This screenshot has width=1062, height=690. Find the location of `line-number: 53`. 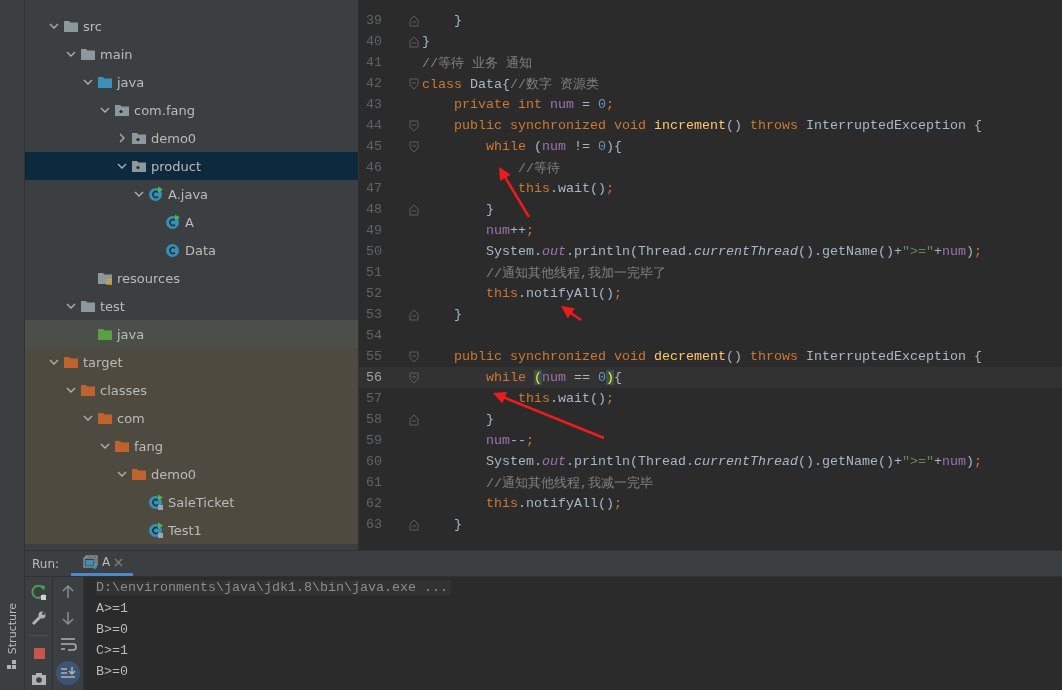

line-number: 53 is located at coordinates (374, 314).